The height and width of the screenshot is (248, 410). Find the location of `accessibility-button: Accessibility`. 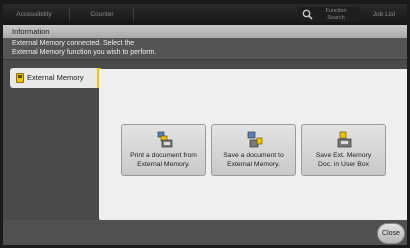

accessibility-button: Accessibility is located at coordinates (34, 14).